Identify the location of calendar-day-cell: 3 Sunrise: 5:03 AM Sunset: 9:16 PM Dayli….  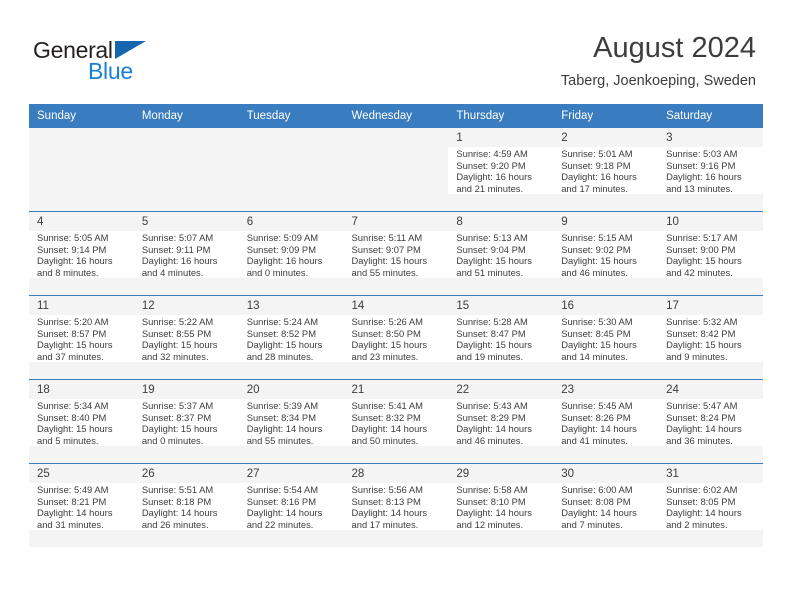
(710, 169).